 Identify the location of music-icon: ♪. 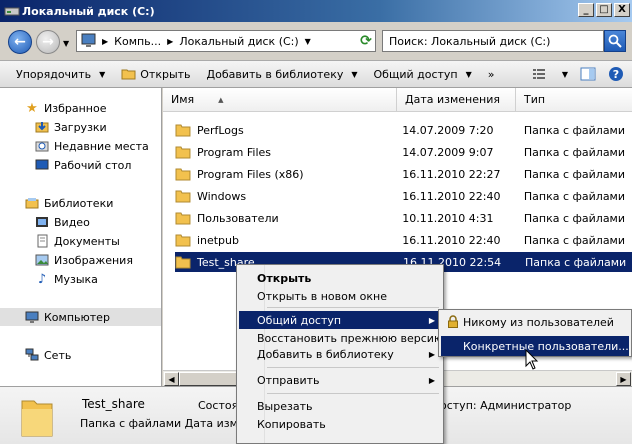
(42, 279).